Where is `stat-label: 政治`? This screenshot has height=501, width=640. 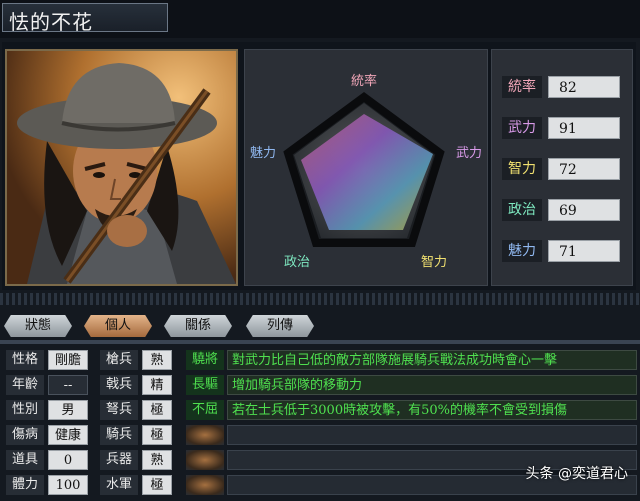
stat-label: 政治 is located at coordinates (522, 210).